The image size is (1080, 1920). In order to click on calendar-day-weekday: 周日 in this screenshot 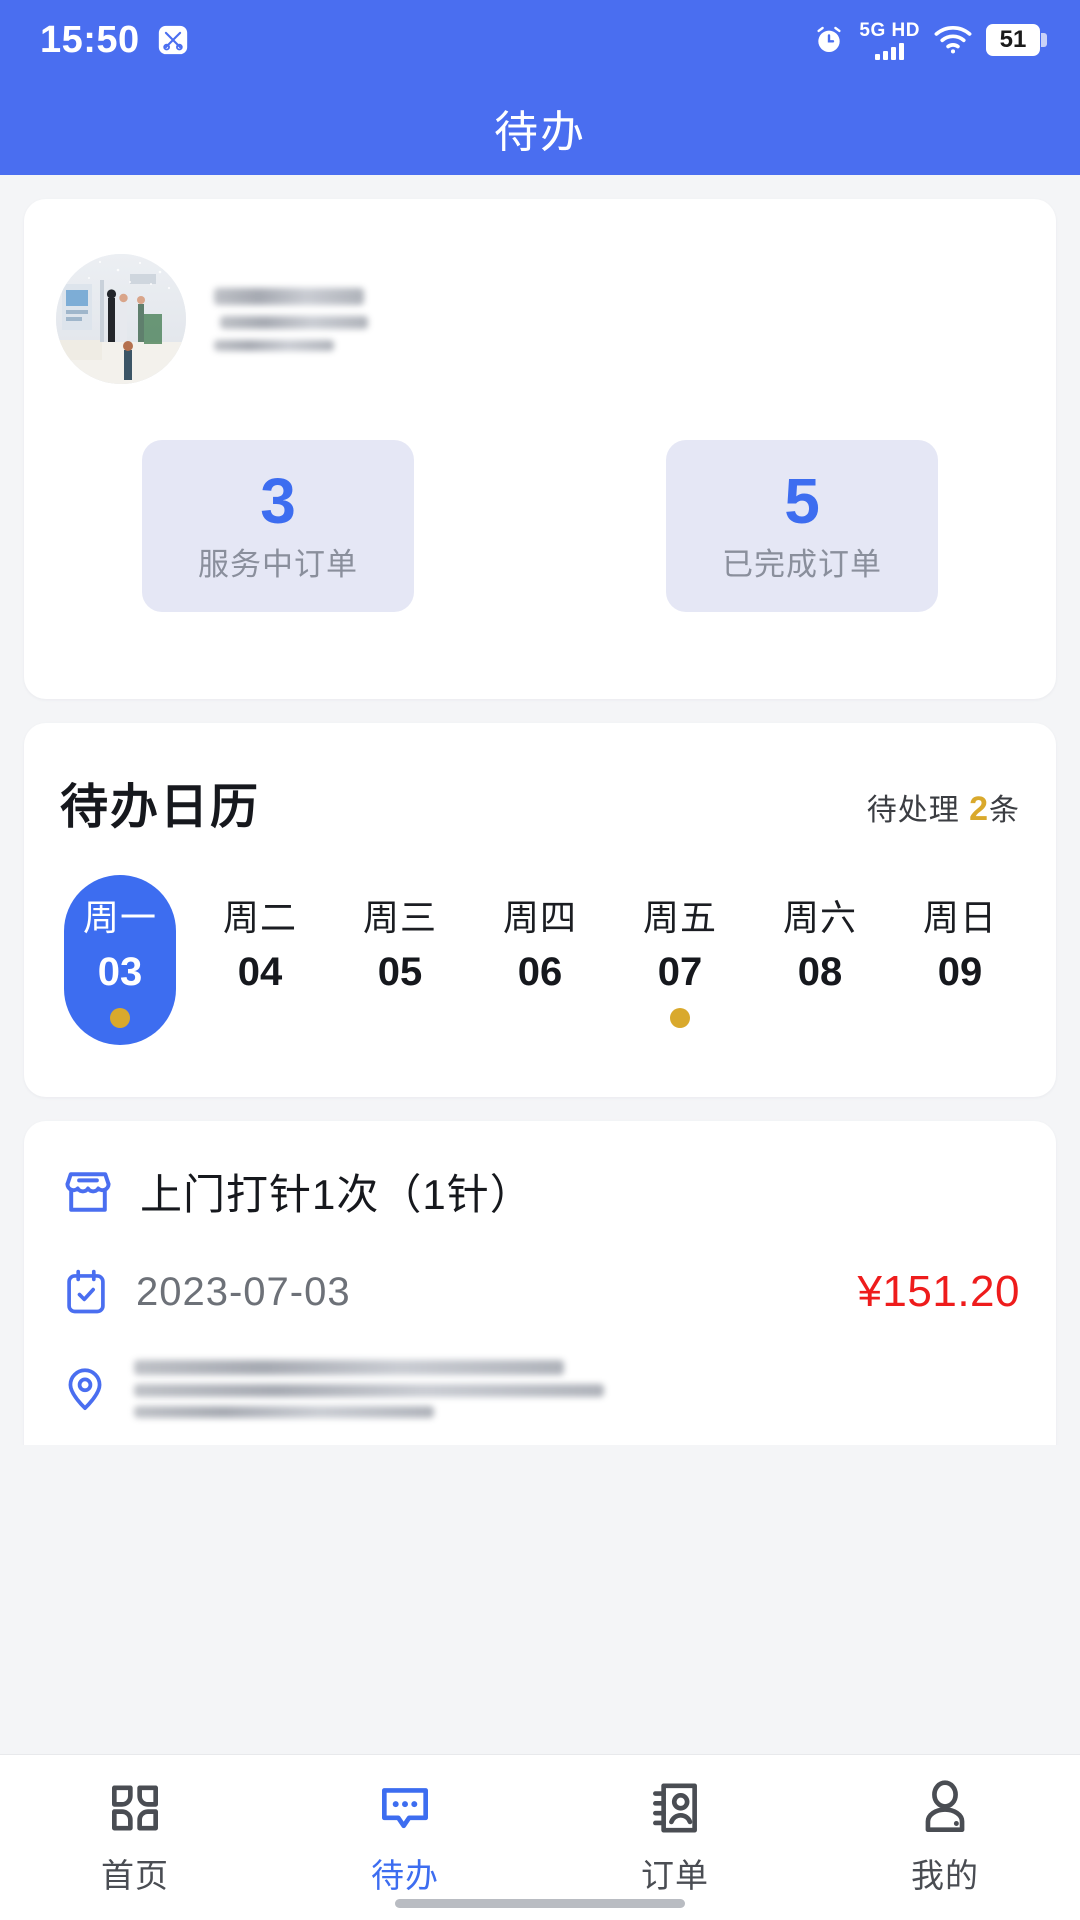, I will do `click(959, 917)`.